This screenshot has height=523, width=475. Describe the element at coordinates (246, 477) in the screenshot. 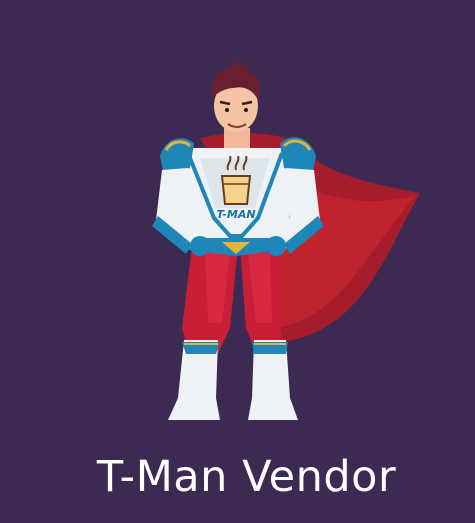

I see `app-title: T-Man Vendor` at that location.